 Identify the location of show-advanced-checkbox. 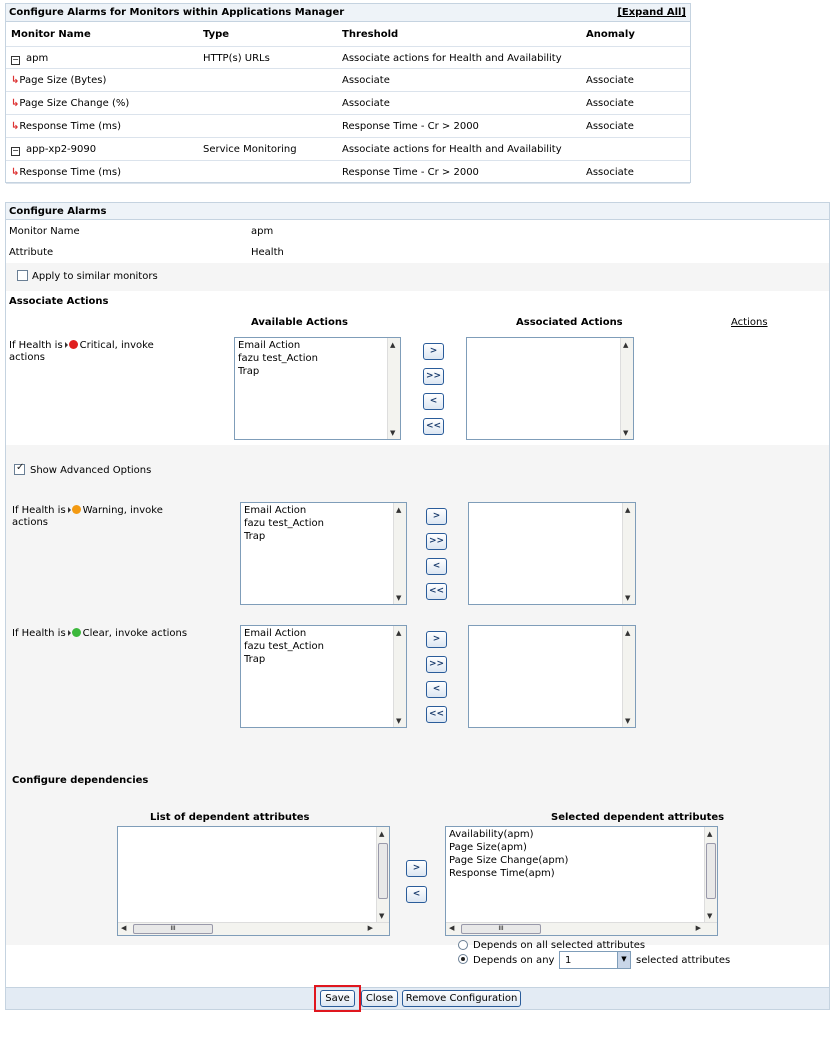
(19, 468).